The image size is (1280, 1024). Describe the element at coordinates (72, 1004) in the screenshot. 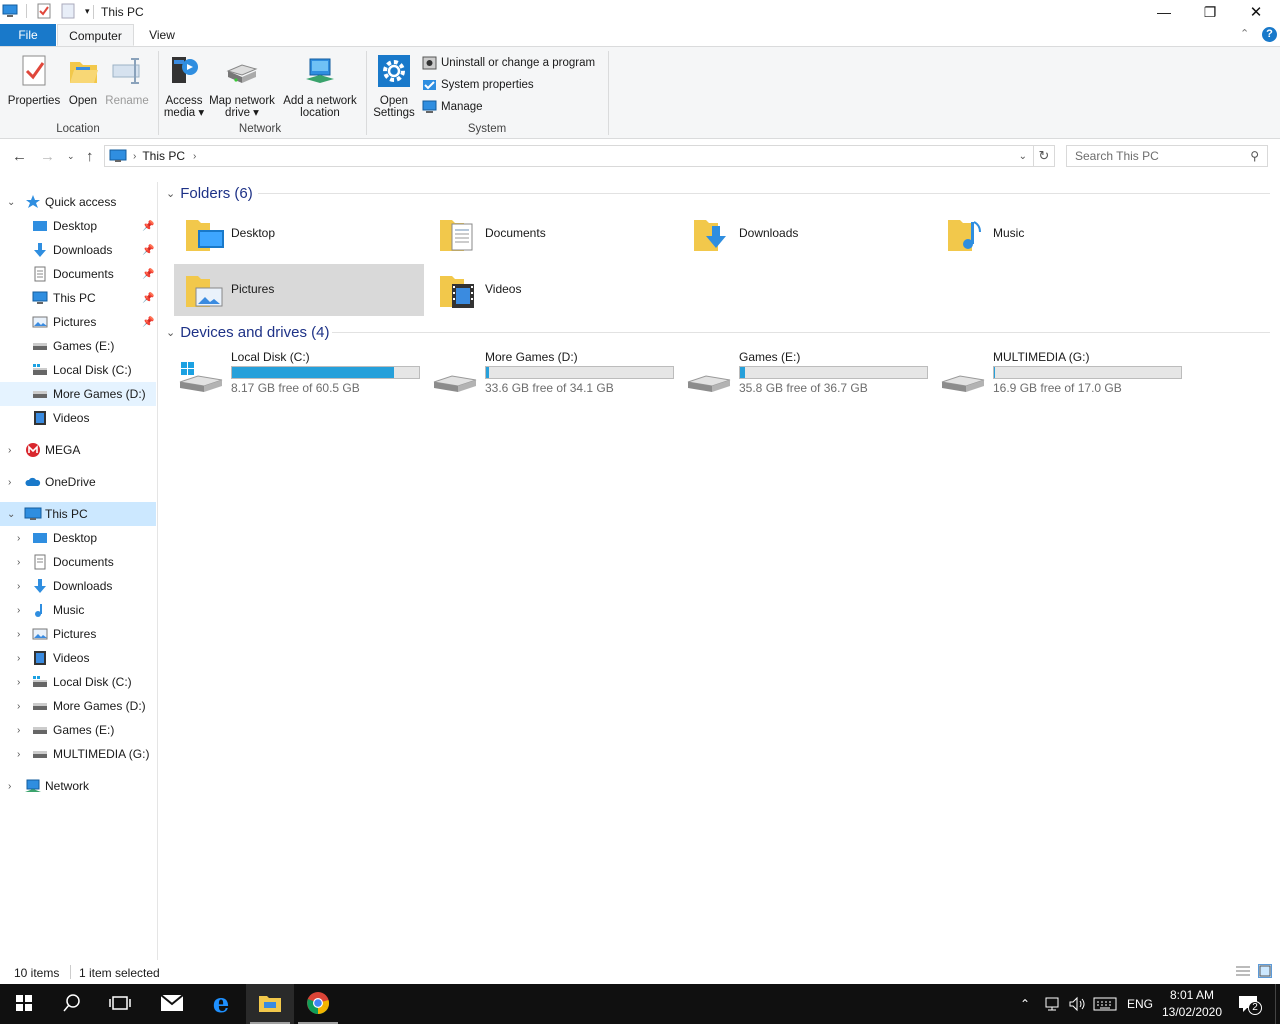

I see `taskbar-search-button` at that location.